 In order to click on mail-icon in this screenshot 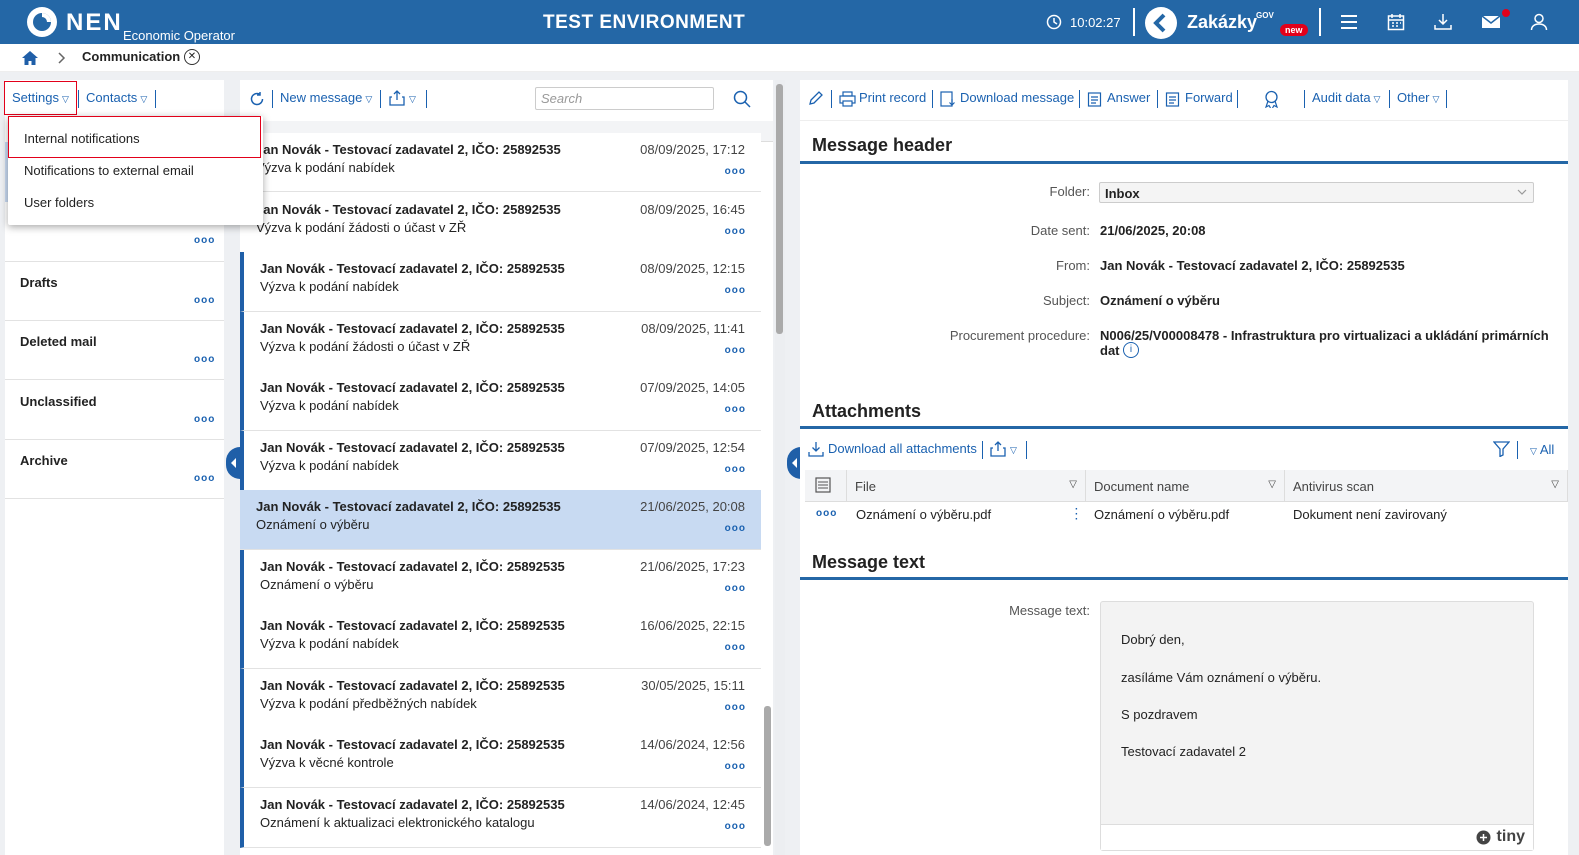, I will do `click(1491, 22)`.